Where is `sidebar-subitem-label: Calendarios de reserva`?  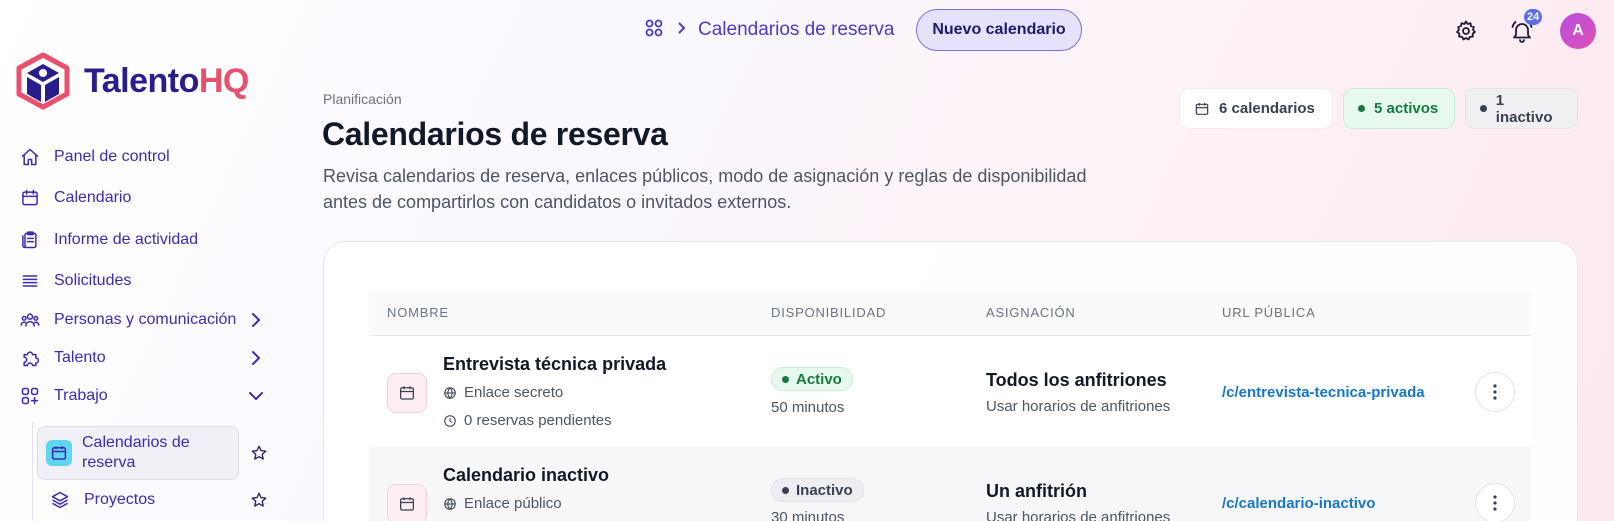
sidebar-subitem-label: Calendarios de reserva is located at coordinates (136, 452).